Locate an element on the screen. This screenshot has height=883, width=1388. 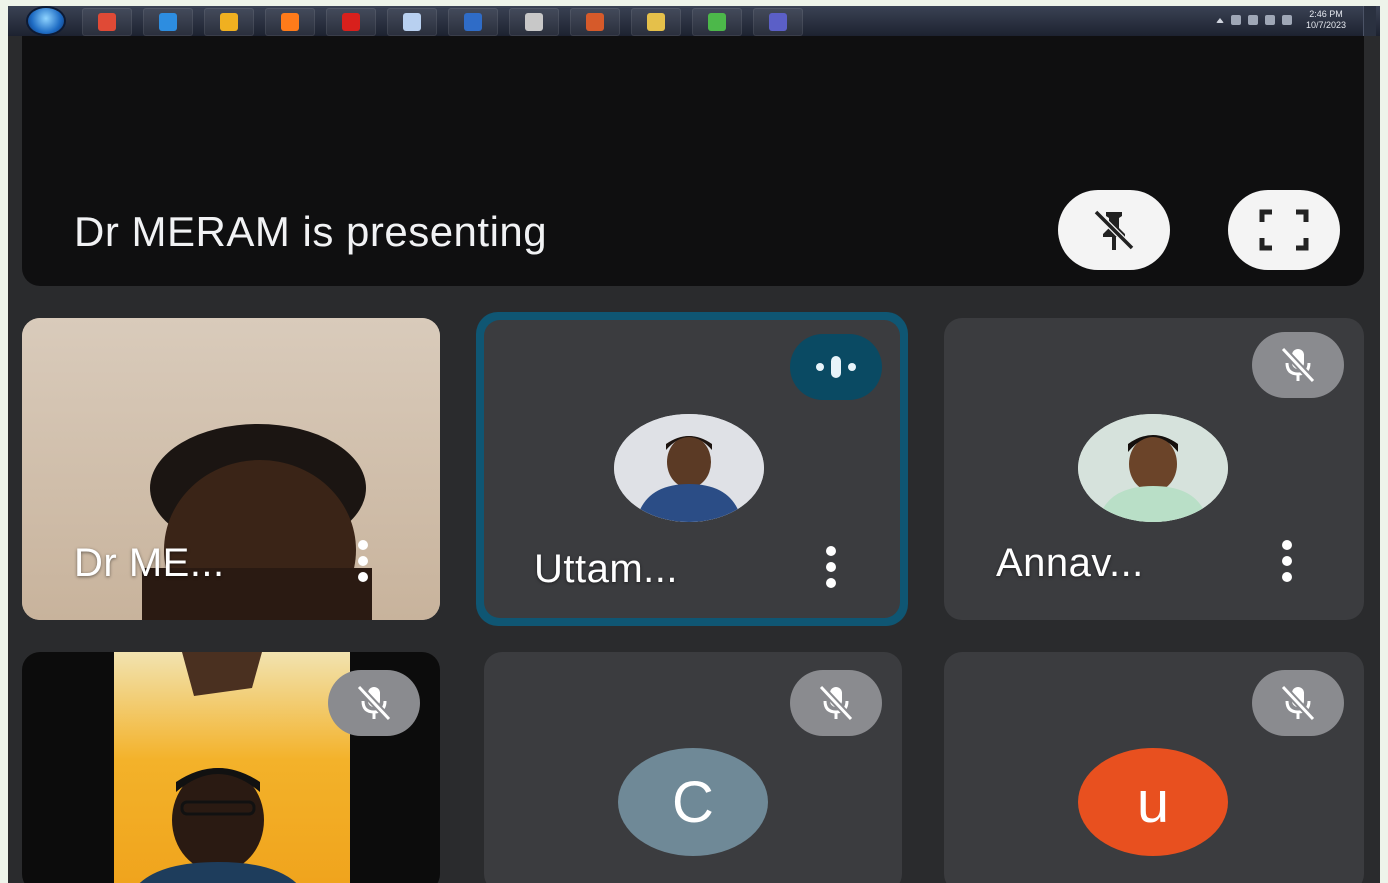
participant-tile-c: C is located at coordinates (693, 767).